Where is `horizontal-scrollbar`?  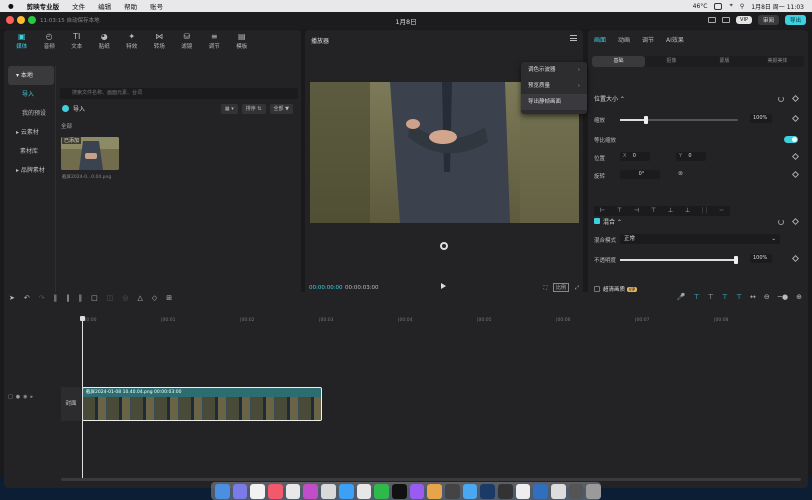 horizontal-scrollbar is located at coordinates (431, 479).